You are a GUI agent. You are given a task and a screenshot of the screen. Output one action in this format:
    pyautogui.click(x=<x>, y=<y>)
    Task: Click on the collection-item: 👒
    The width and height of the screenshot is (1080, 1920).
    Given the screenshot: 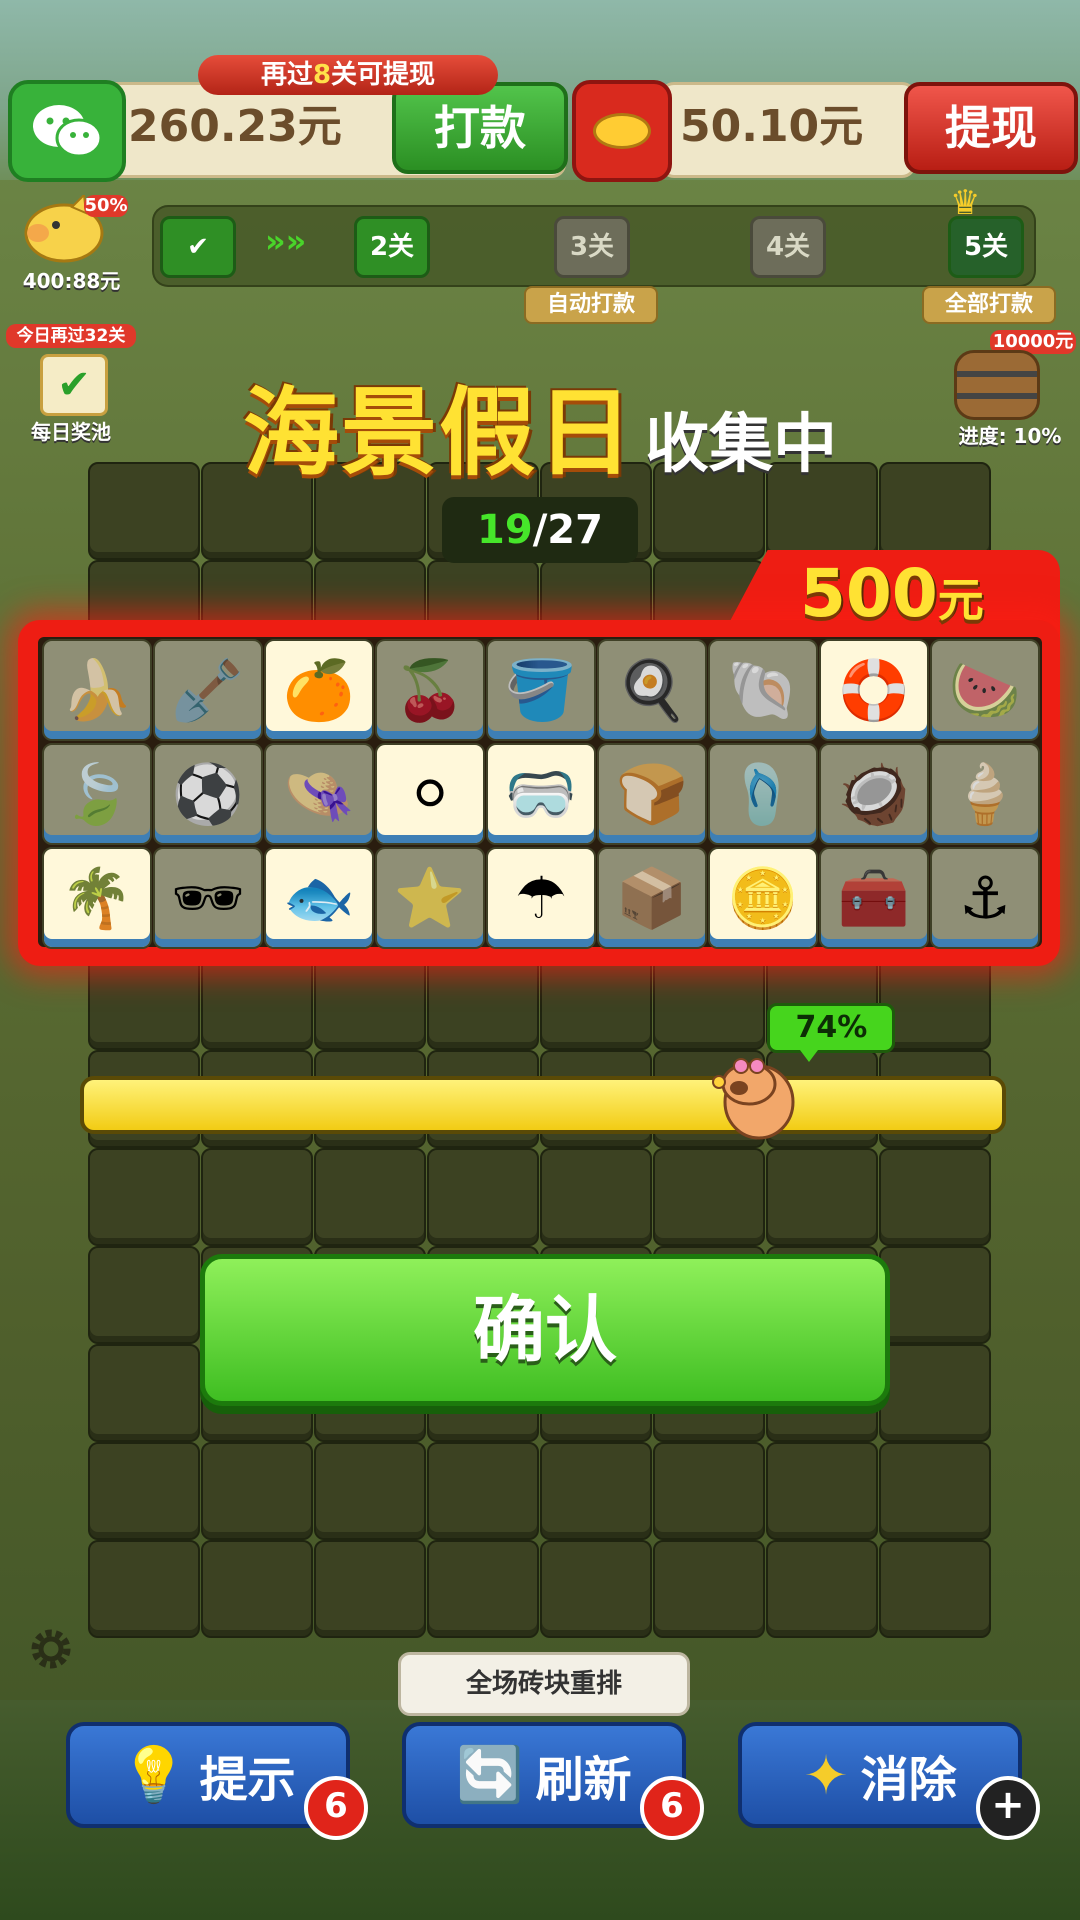 What is the action you would take?
    pyautogui.click(x=319, y=794)
    